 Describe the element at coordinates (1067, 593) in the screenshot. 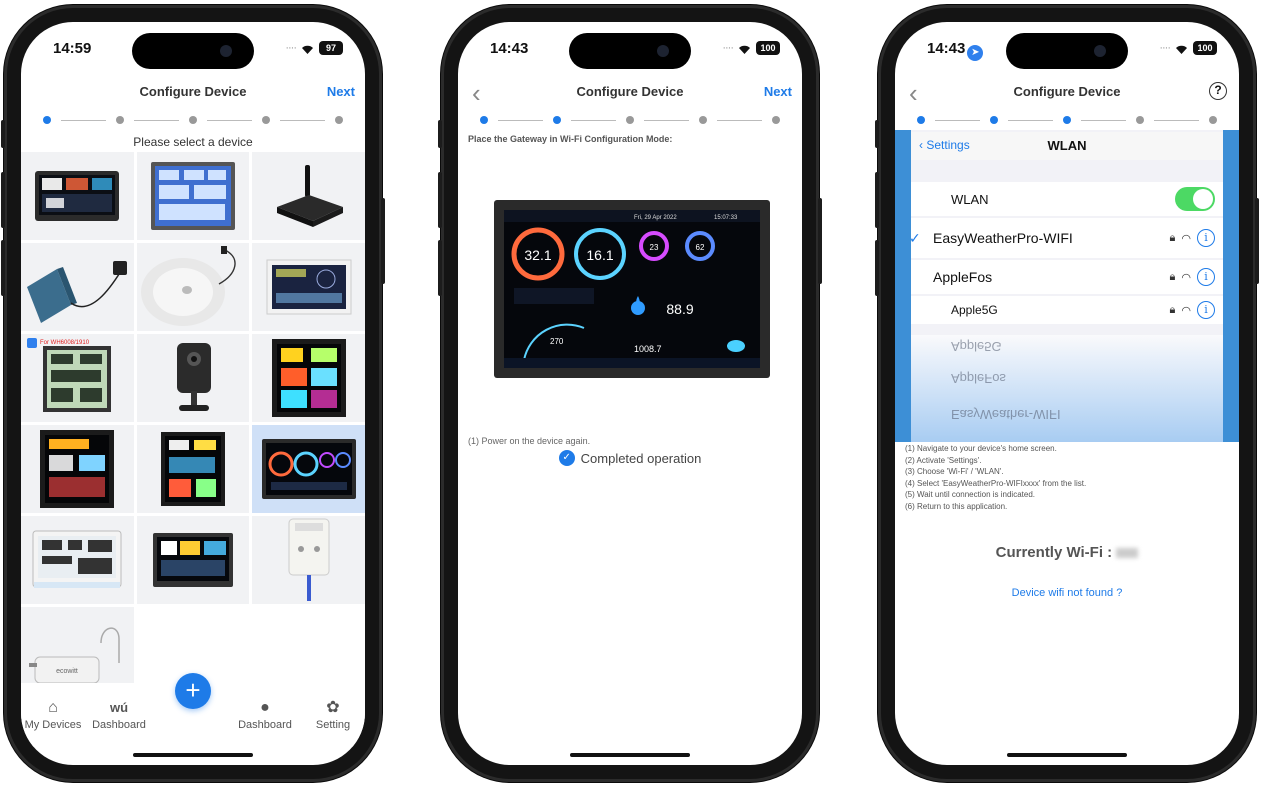

I see `device-wifi-not-found-link: Device wifi not found ?` at that location.